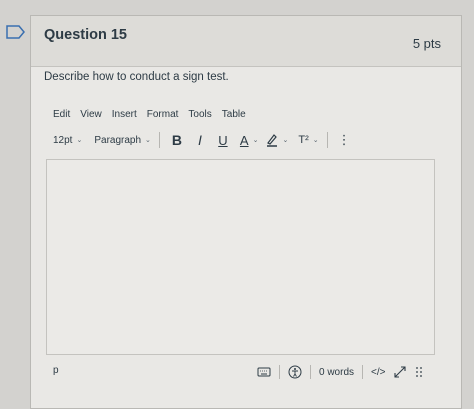 This screenshot has width=474, height=409. What do you see at coordinates (400, 372) in the screenshot?
I see `fullscreen-icon` at bounding box center [400, 372].